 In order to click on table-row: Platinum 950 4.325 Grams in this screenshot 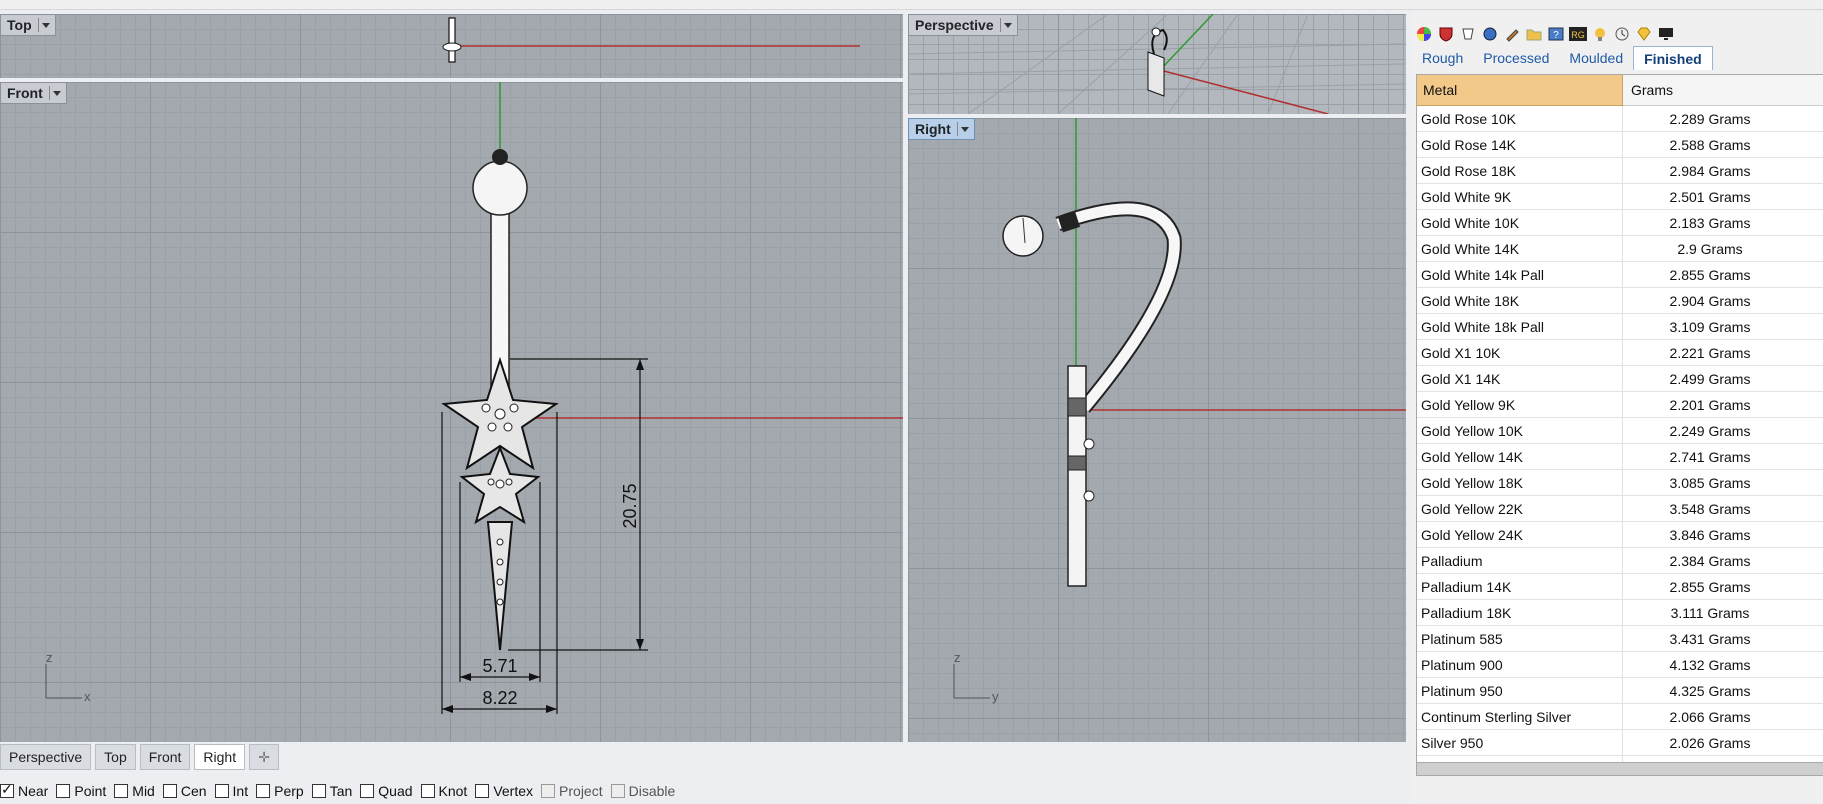, I will do `click(1620, 690)`.